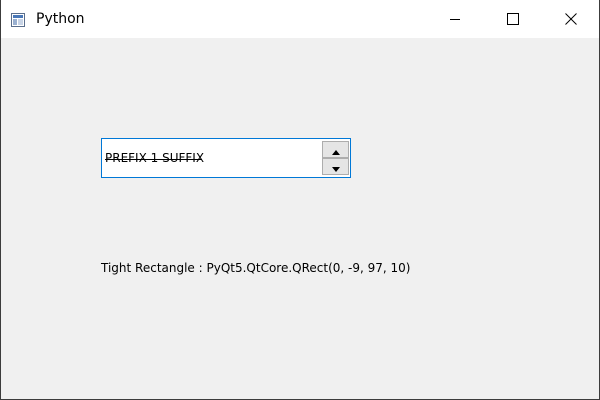 This screenshot has width=600, height=400. Describe the element at coordinates (300, 19) in the screenshot. I see `title-bar: Python` at that location.